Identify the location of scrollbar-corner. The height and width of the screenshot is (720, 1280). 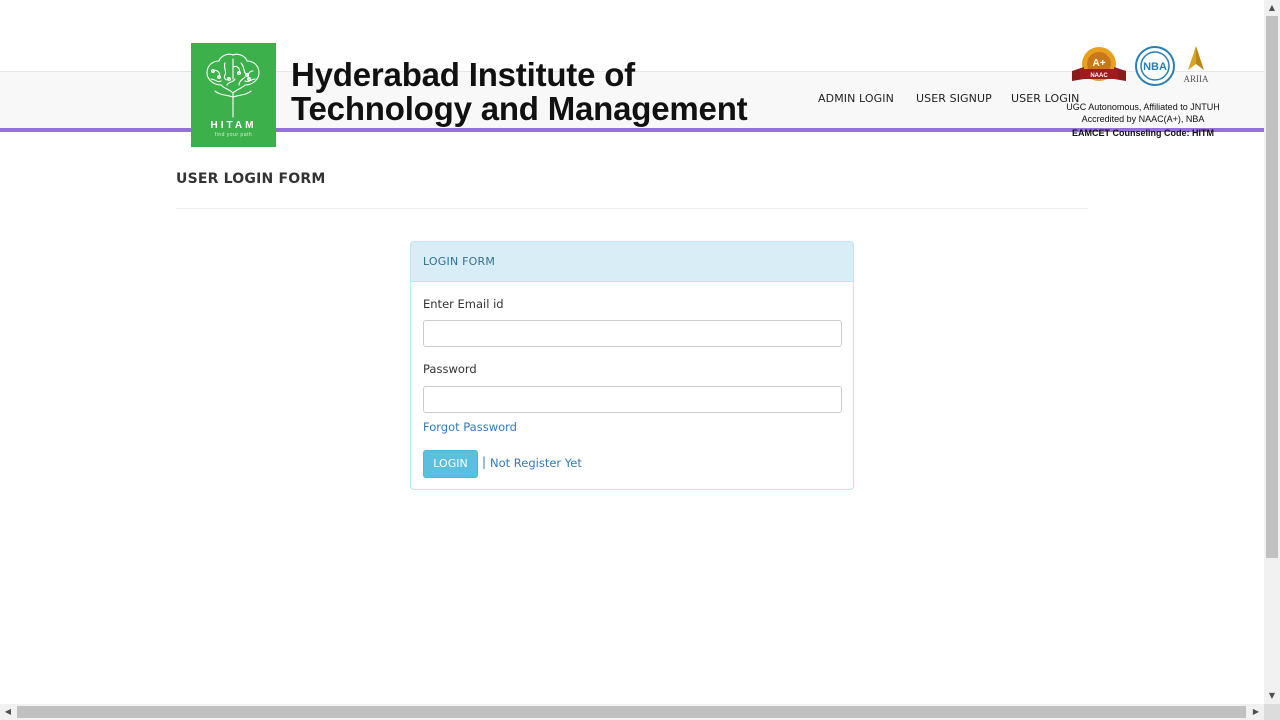
(1272, 712).